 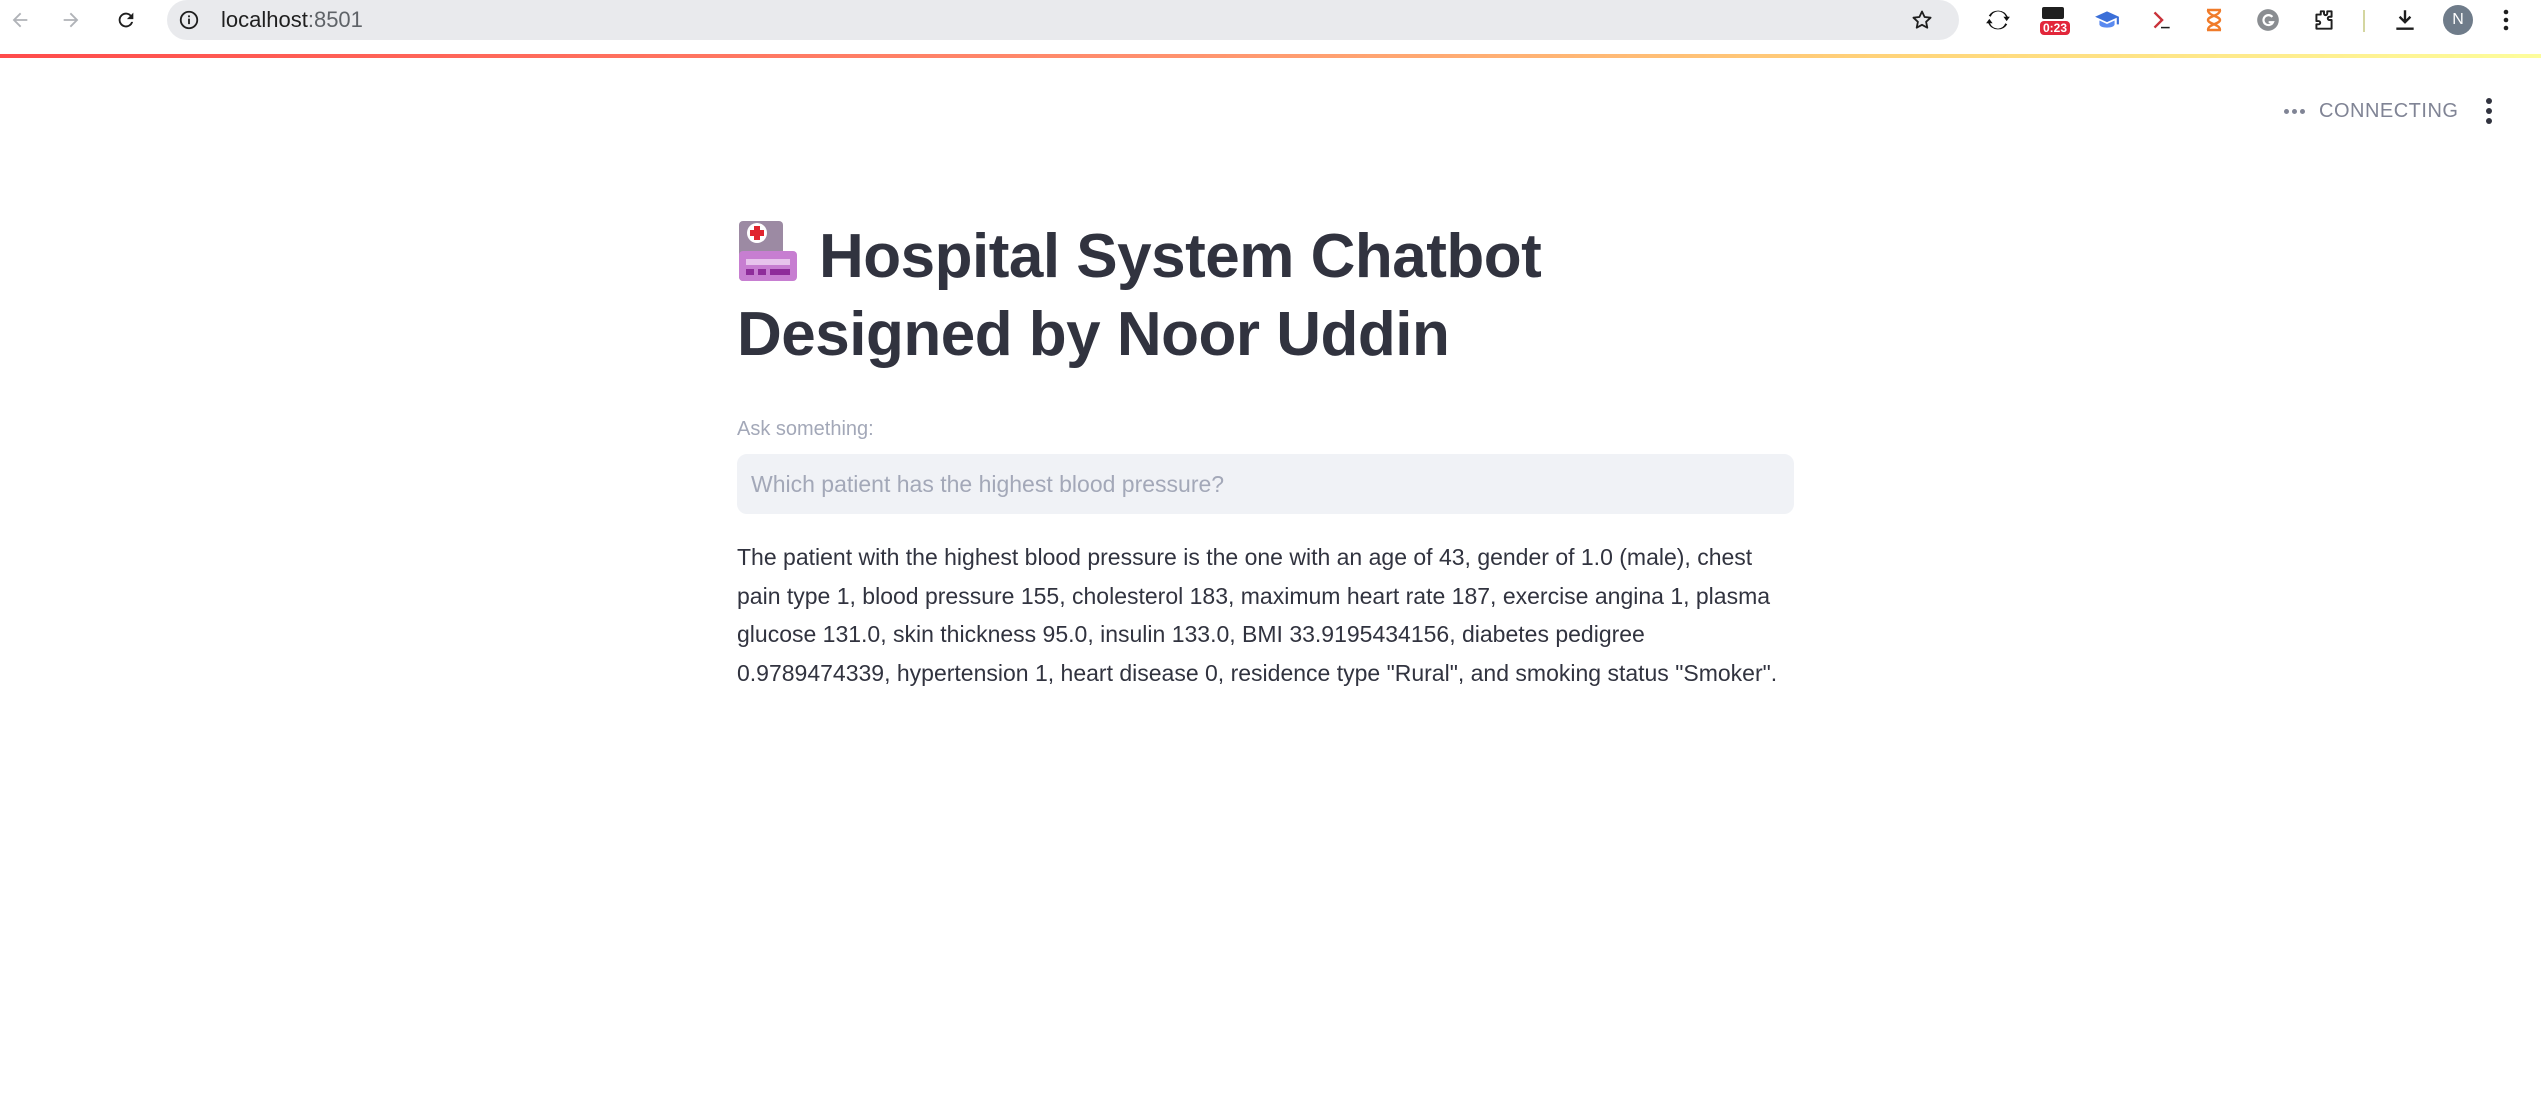 What do you see at coordinates (1093, 334) in the screenshot?
I see `title-line2: Designed by Noor Uddin` at bounding box center [1093, 334].